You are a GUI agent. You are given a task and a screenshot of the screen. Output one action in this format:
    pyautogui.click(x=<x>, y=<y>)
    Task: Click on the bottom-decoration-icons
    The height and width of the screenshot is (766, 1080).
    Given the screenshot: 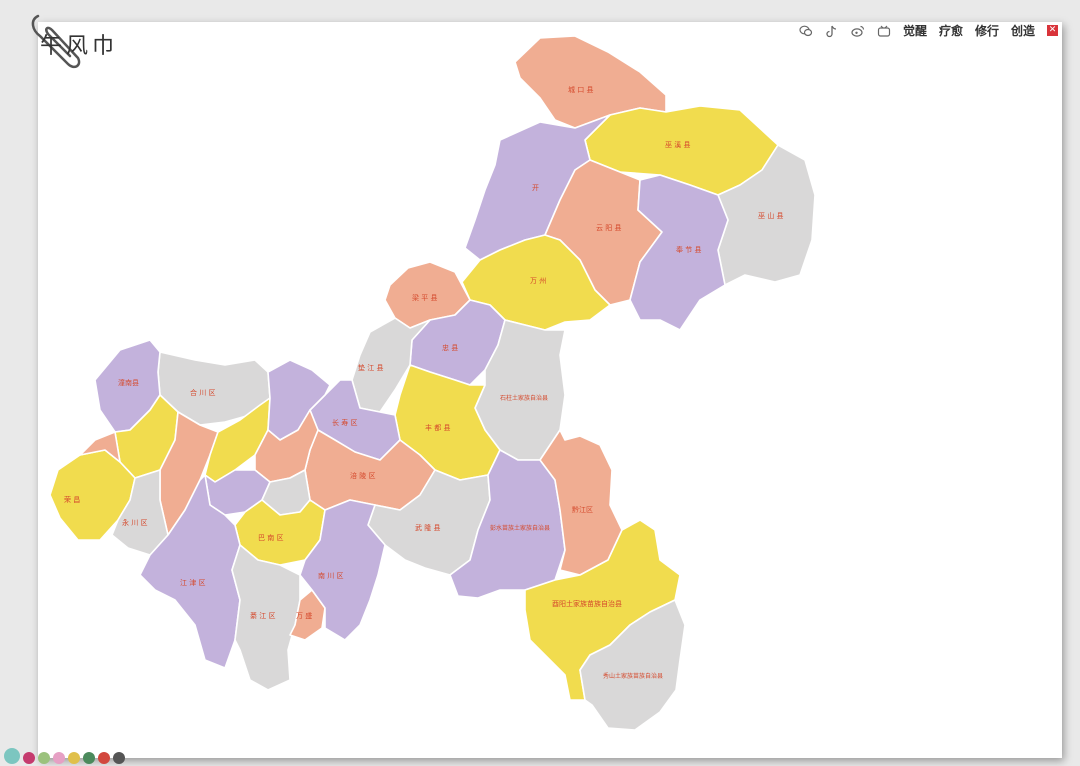 What is the action you would take?
    pyautogui.click(x=64, y=756)
    